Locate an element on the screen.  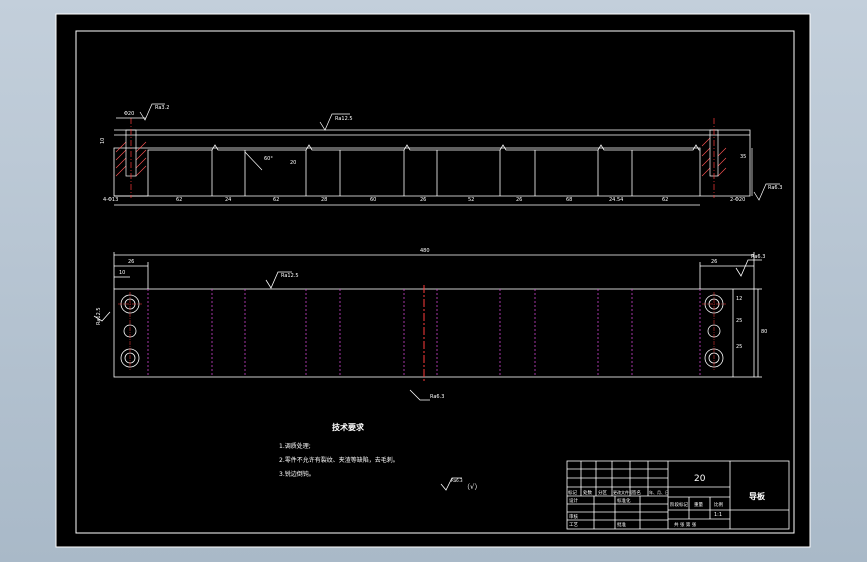
dim-right-holes: 2-Φ20 is located at coordinates (737, 200).